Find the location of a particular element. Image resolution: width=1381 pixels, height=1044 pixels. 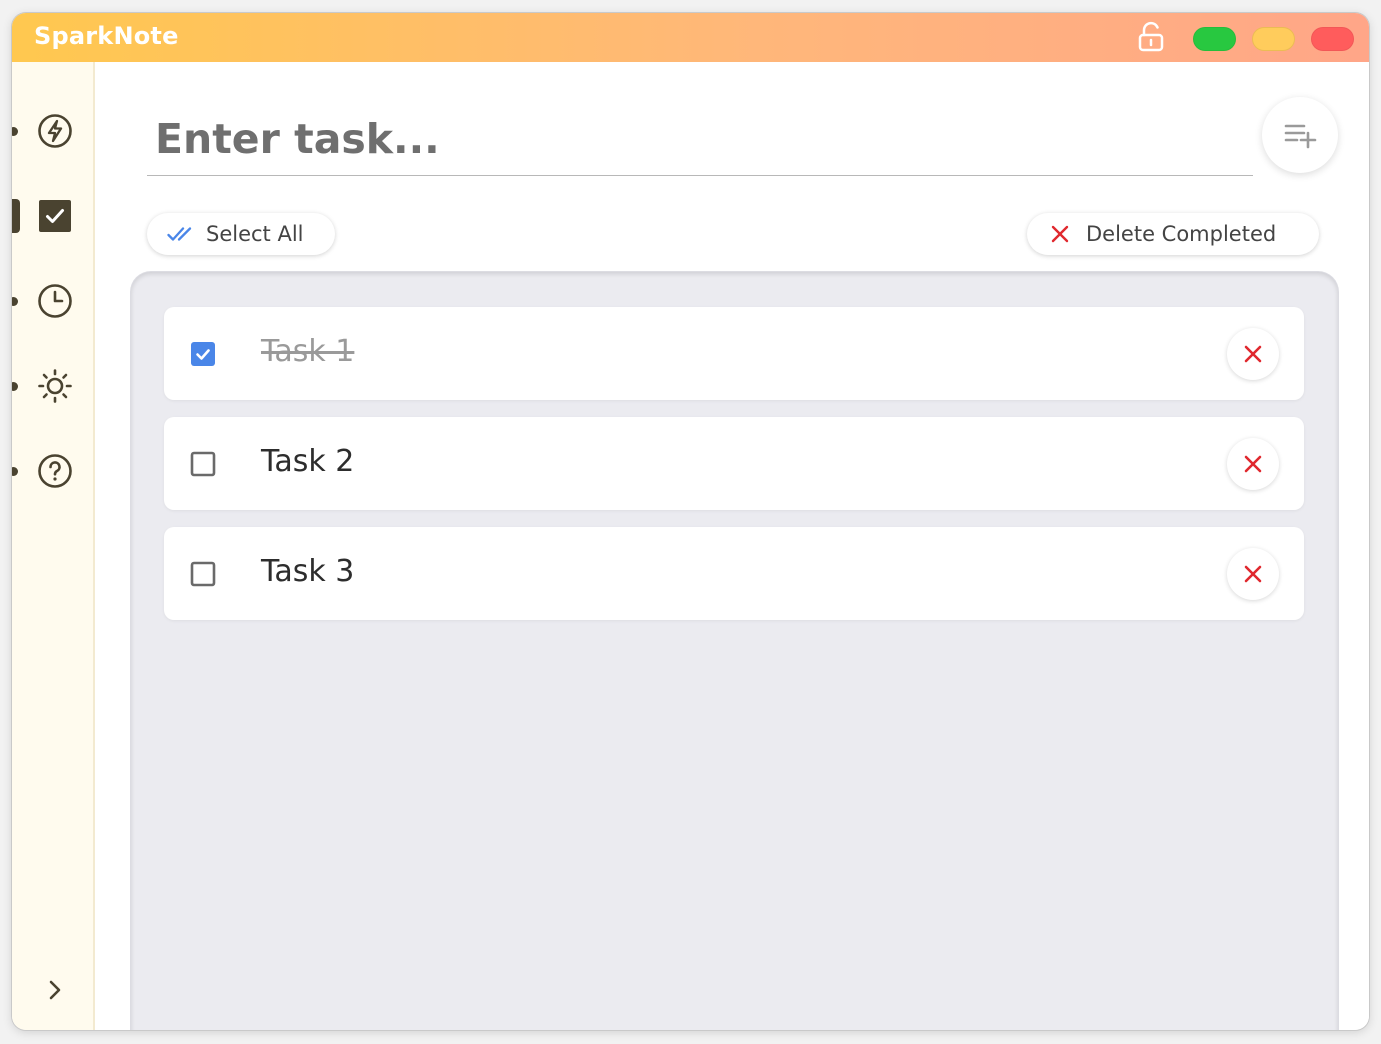

select-all-button: Select All is located at coordinates (241, 234).